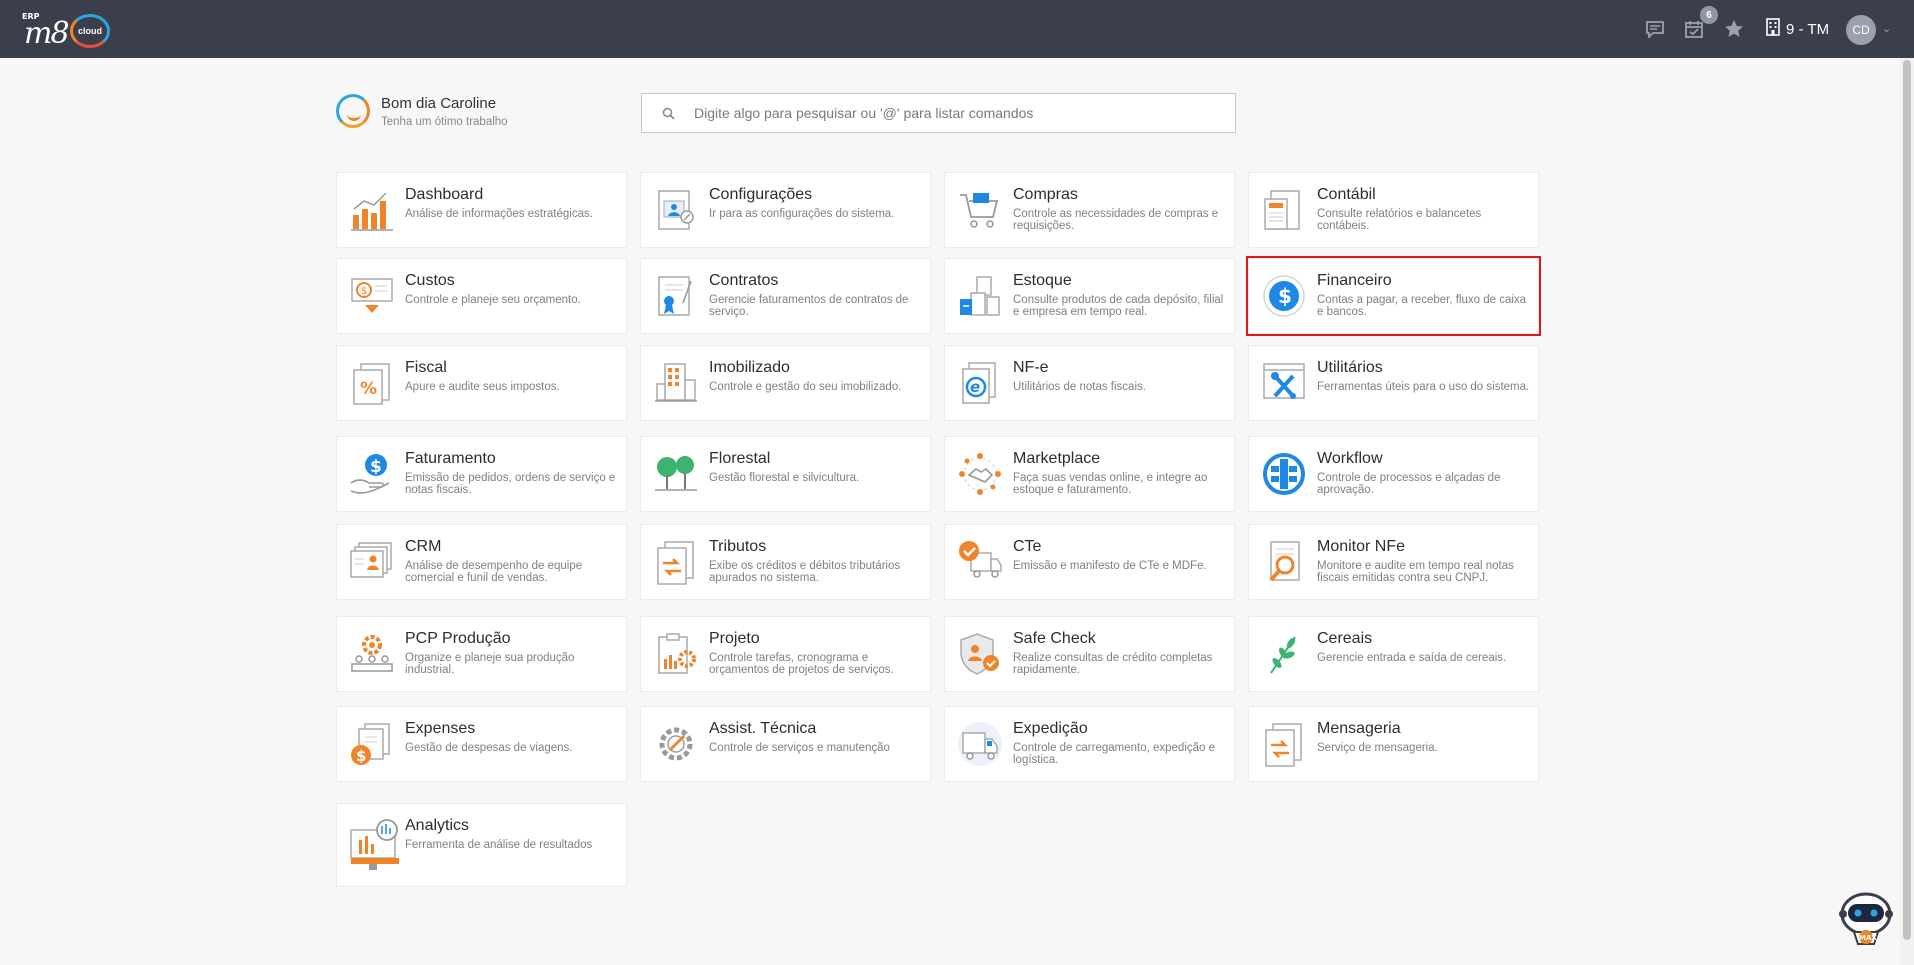  Describe the element at coordinates (1655, 29) in the screenshot. I see `chat-icon` at that location.